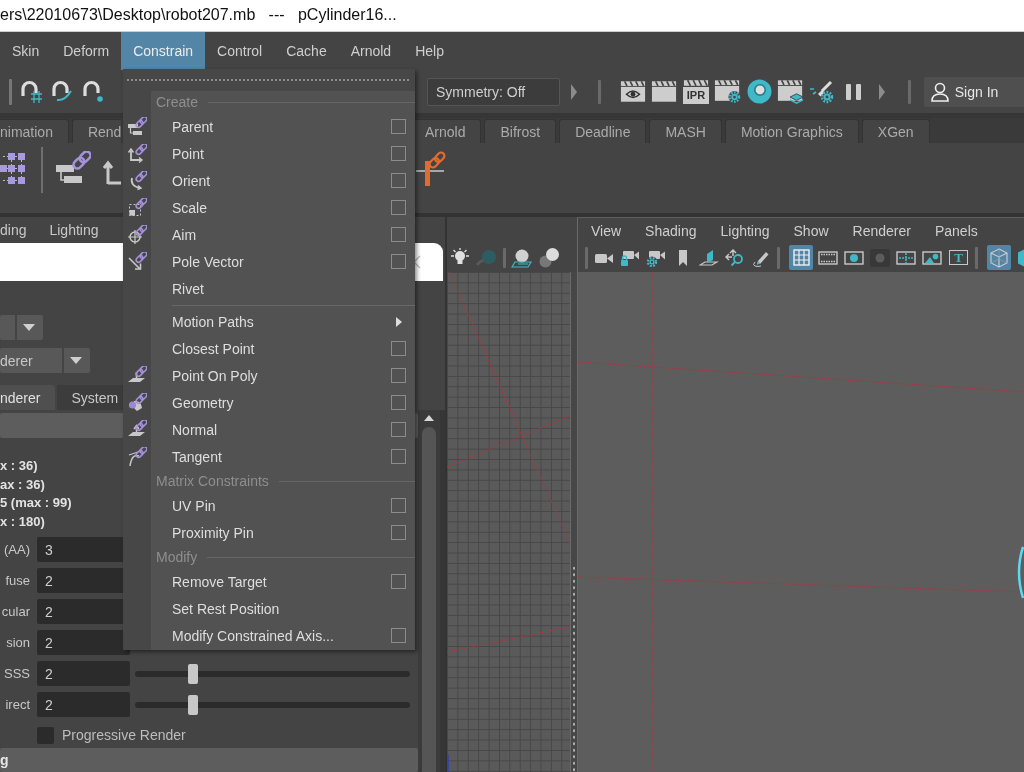 This screenshot has width=1024, height=772. Describe the element at coordinates (269, 321) in the screenshot. I see `menu-item: Motion Paths` at that location.